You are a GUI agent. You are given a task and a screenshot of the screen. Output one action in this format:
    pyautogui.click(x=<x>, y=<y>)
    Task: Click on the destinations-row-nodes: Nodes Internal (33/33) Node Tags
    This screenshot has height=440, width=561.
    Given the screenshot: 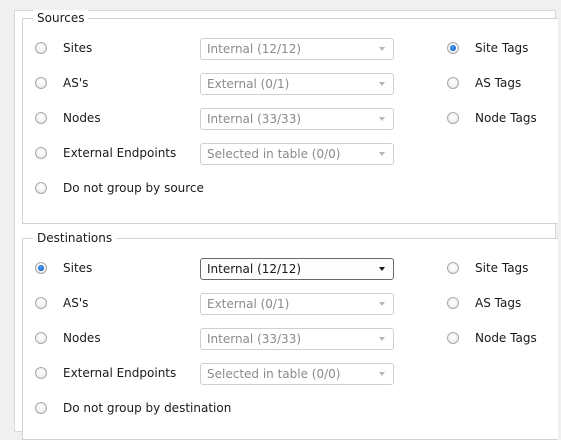 What is the action you would take?
    pyautogui.click(x=290, y=338)
    